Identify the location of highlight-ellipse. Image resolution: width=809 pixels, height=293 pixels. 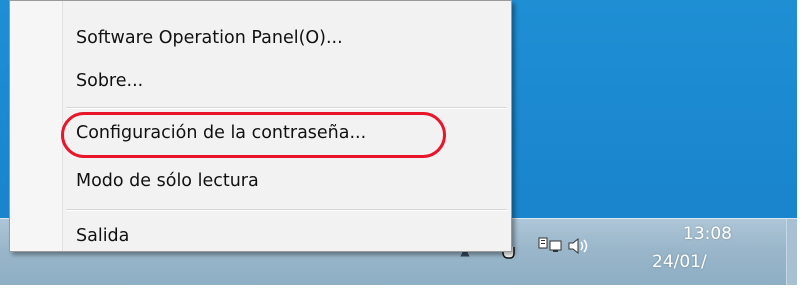
(253, 135).